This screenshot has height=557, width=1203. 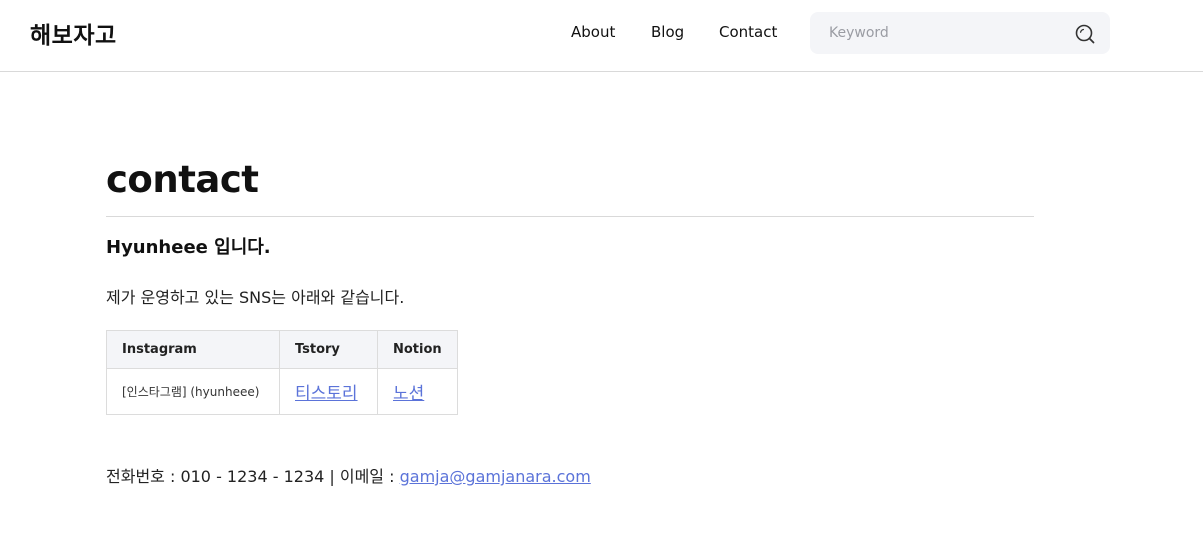 I want to click on table-row: [인스타그램] (hyunheee) 티스토리 노션, so click(x=282, y=391).